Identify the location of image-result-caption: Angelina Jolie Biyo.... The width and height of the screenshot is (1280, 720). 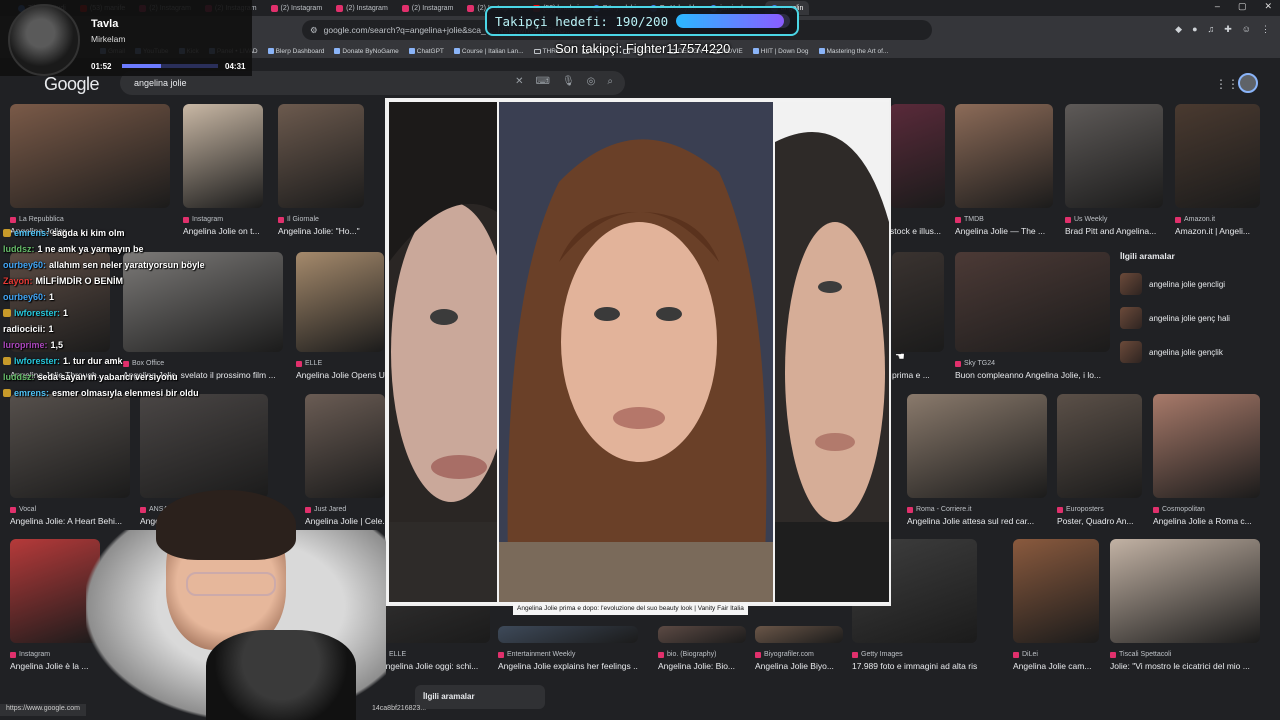
(794, 666).